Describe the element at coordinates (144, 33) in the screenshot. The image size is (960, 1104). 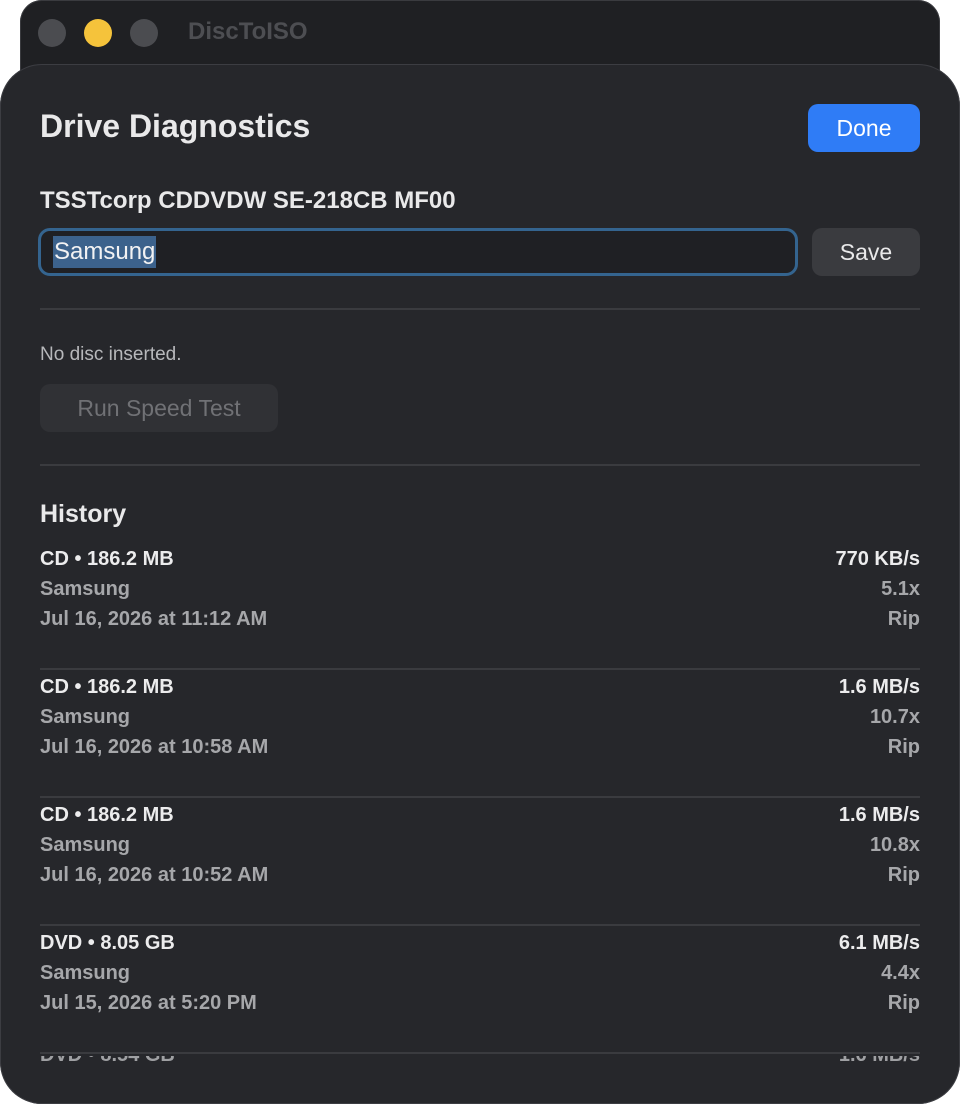
I see `zoom-window-button` at that location.